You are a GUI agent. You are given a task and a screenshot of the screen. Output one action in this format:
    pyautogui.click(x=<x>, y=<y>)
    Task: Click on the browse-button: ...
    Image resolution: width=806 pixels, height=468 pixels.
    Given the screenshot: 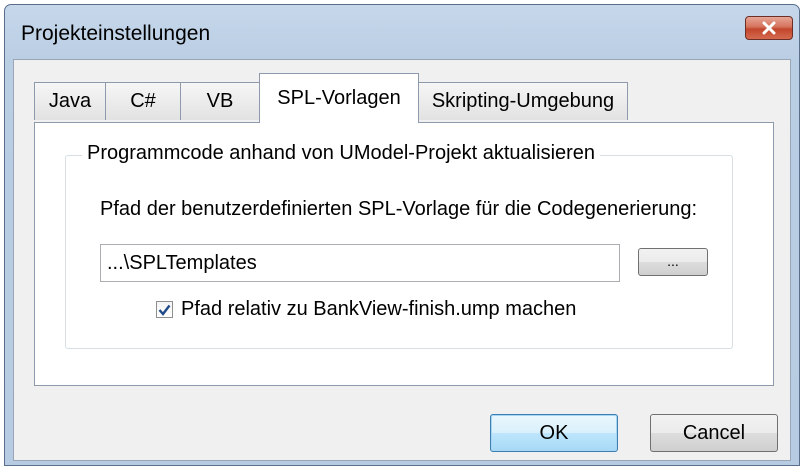 What is the action you would take?
    pyautogui.click(x=673, y=262)
    